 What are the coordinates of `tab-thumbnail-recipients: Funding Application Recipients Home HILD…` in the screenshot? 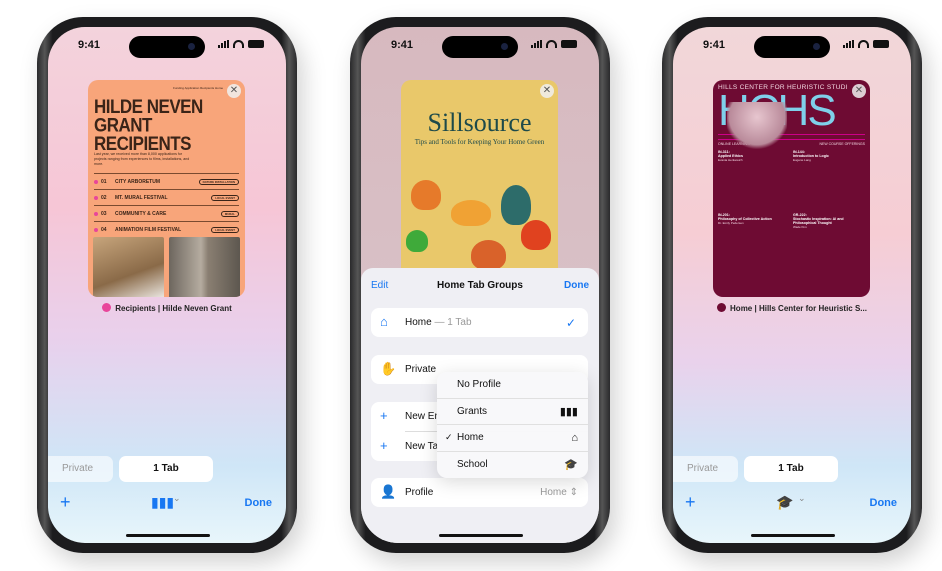 It's located at (166, 188).